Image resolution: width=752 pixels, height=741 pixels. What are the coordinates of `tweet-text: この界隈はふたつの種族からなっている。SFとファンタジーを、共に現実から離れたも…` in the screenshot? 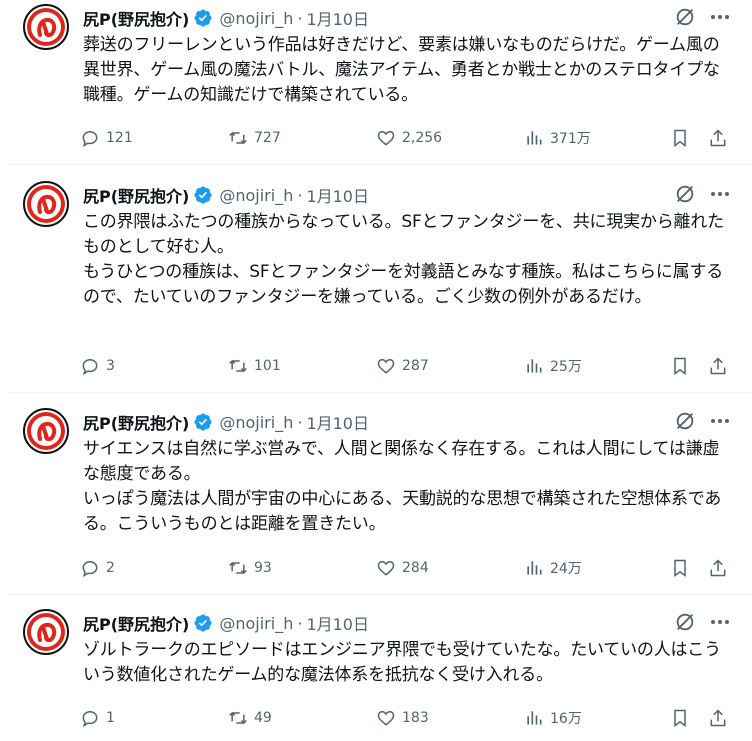 It's located at (403, 259).